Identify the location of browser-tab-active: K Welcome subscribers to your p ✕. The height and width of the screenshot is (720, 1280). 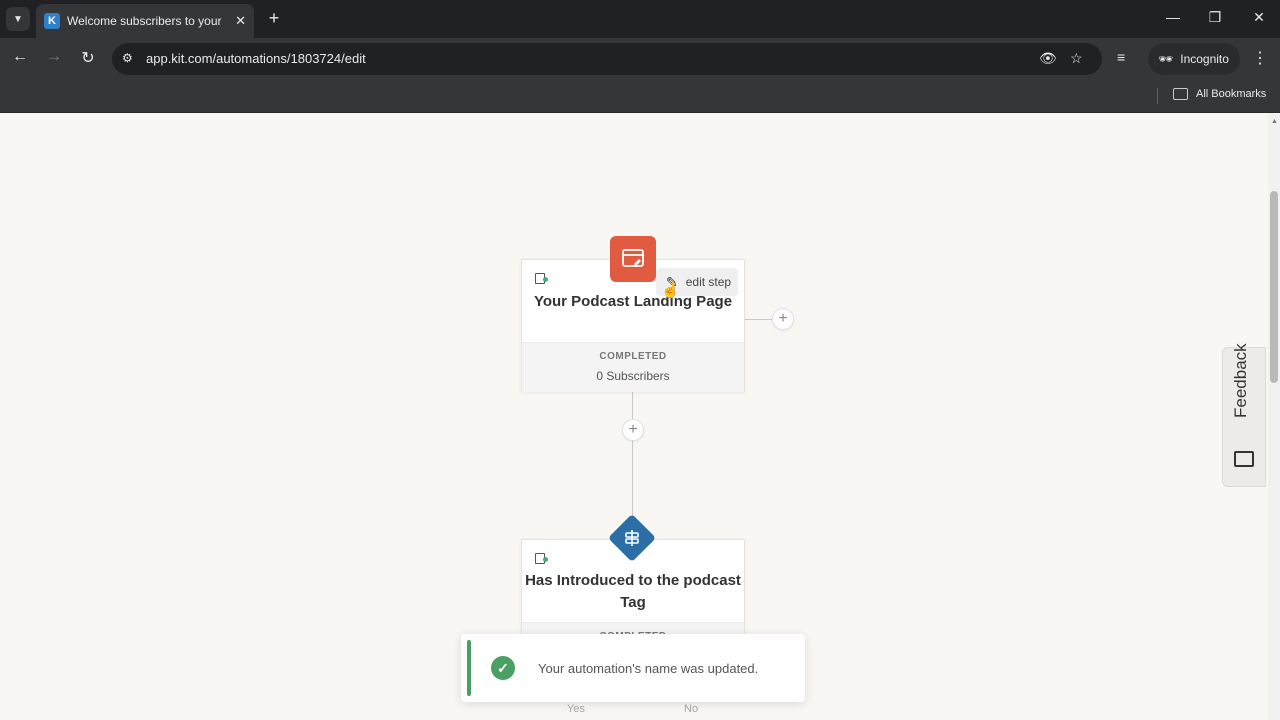
(145, 21).